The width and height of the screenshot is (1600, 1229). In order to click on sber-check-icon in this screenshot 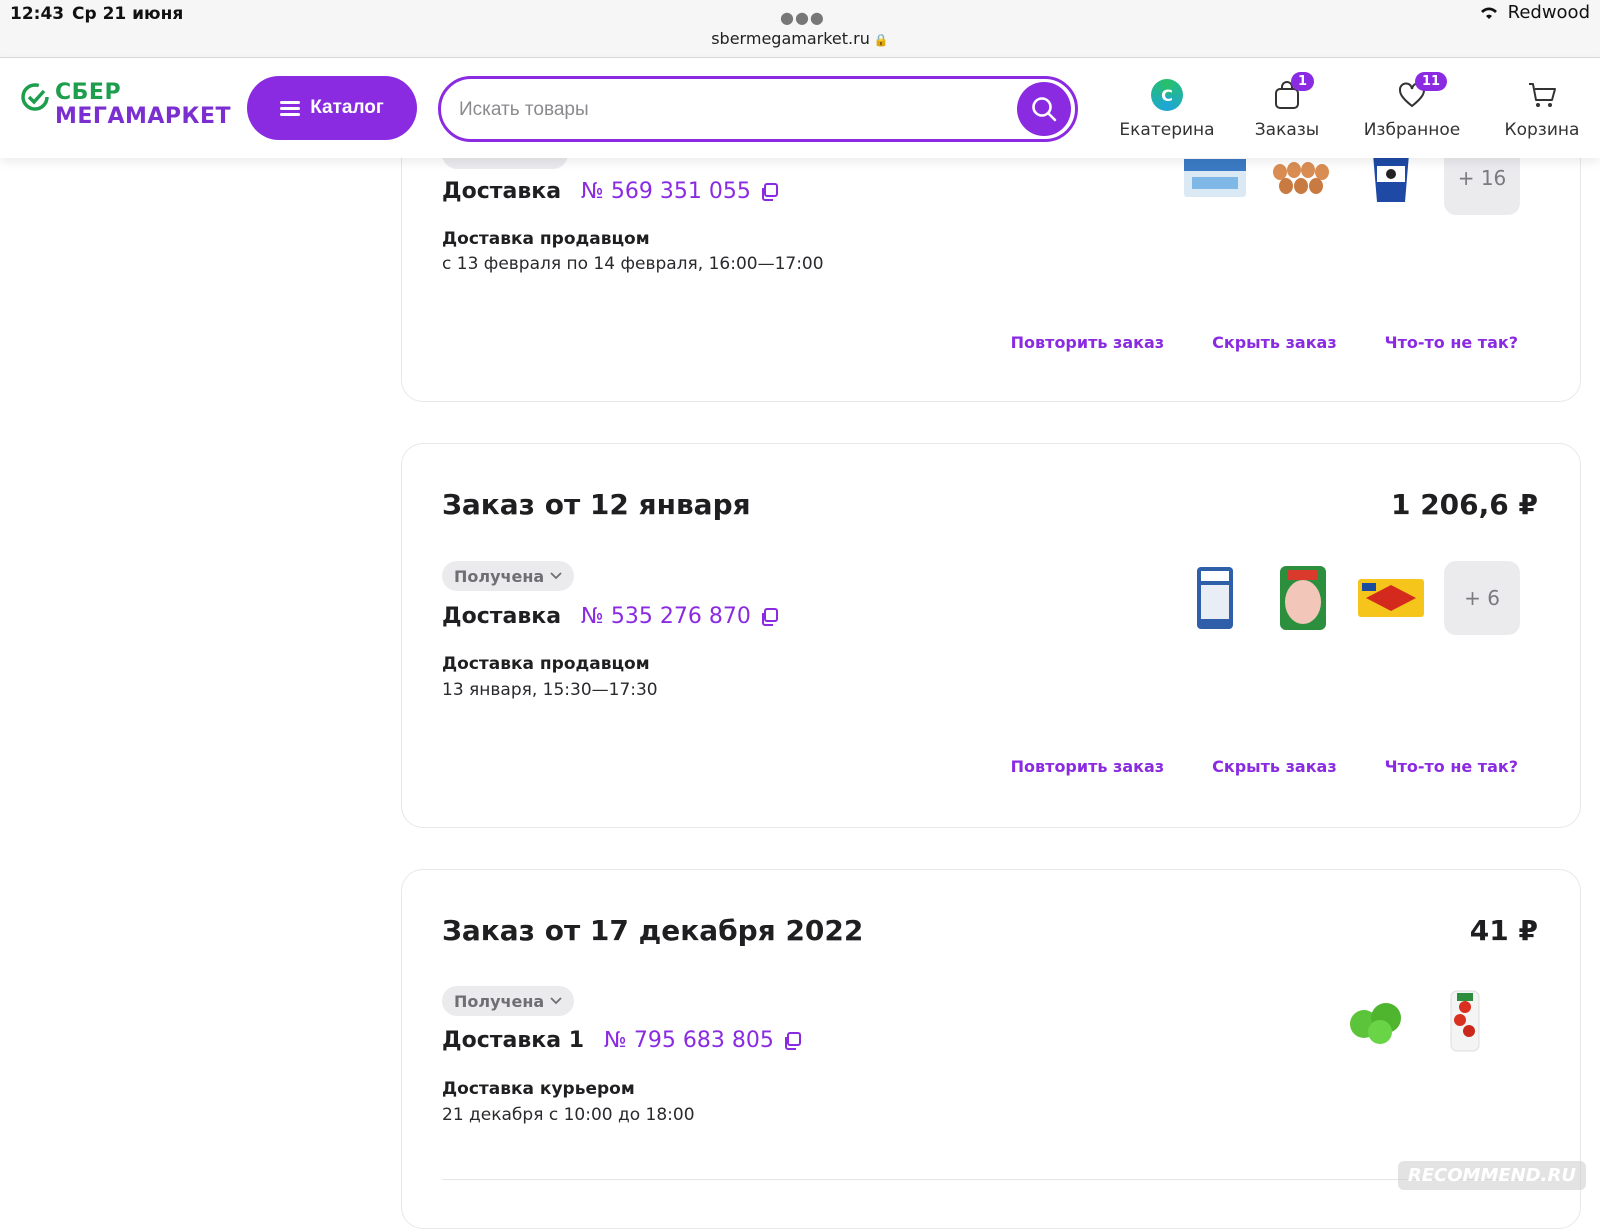, I will do `click(35, 97)`.